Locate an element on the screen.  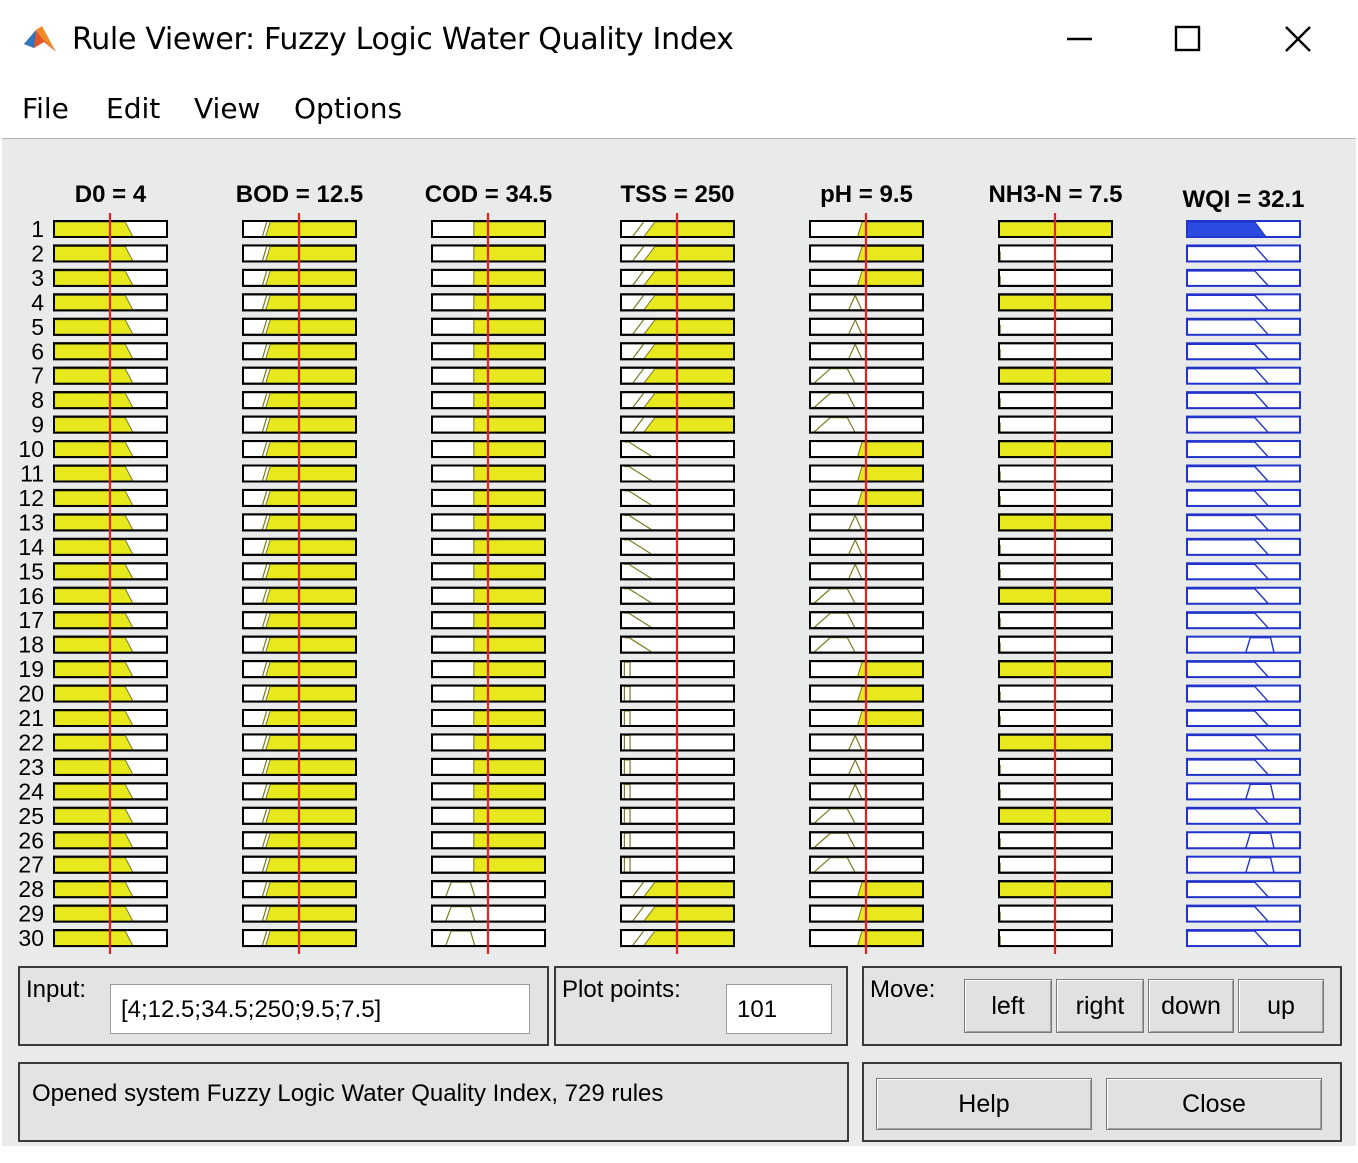
plot-points-panel: Plot points: 101 is located at coordinates (701, 1006).